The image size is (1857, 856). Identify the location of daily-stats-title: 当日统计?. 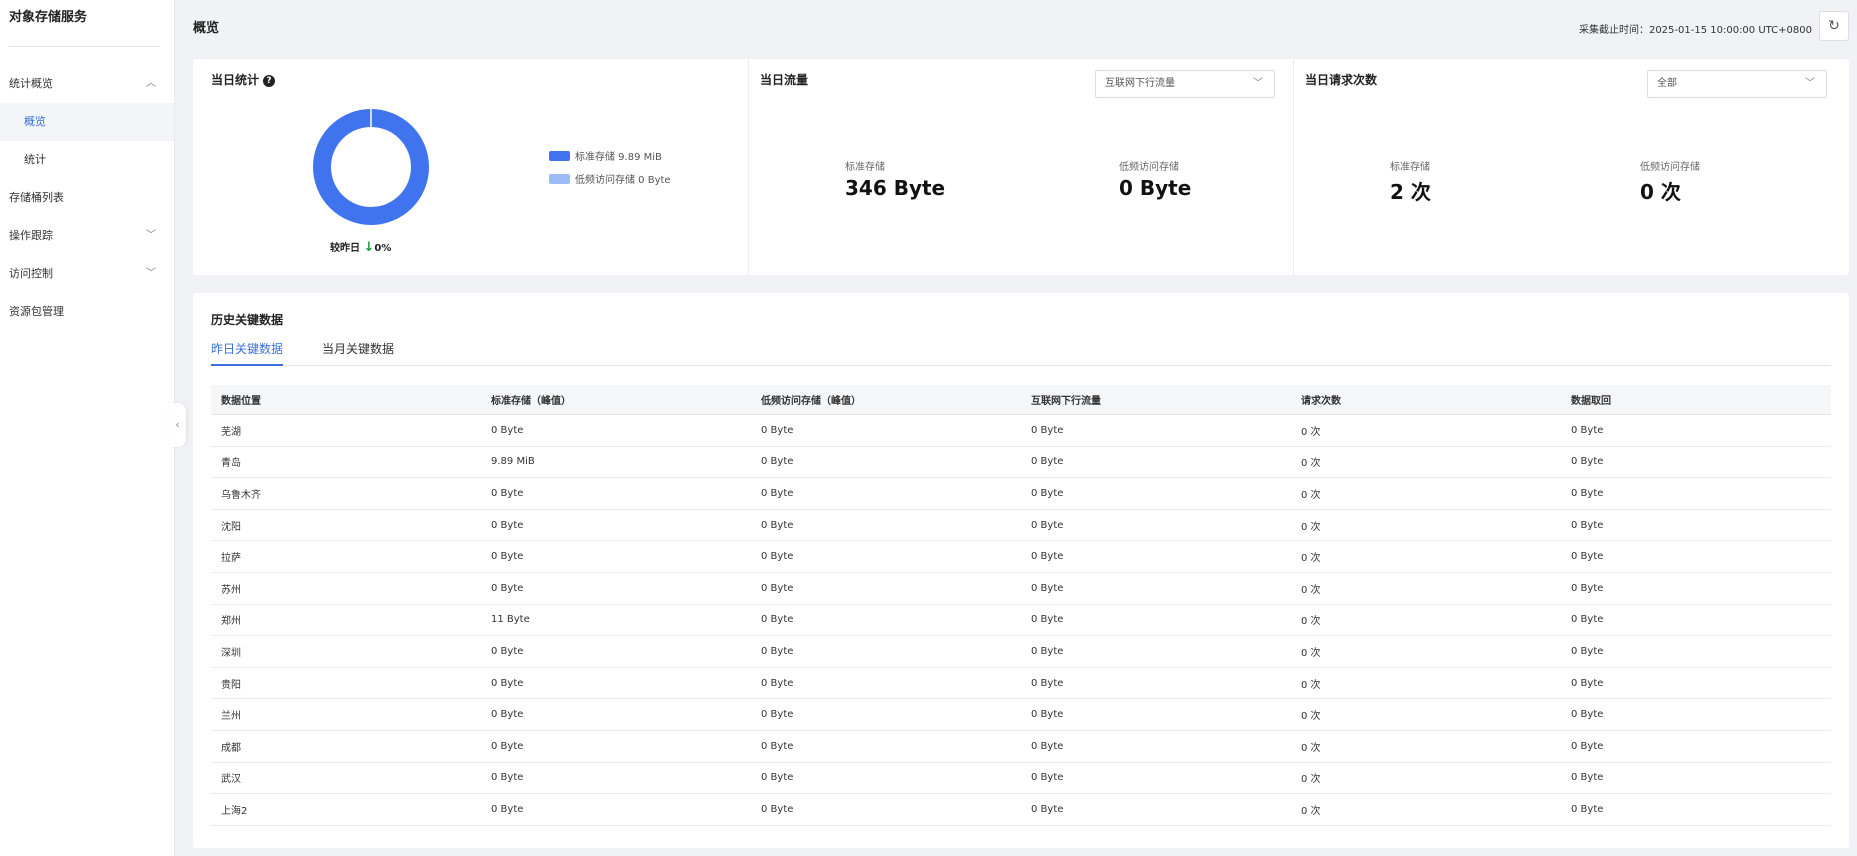
(243, 79).